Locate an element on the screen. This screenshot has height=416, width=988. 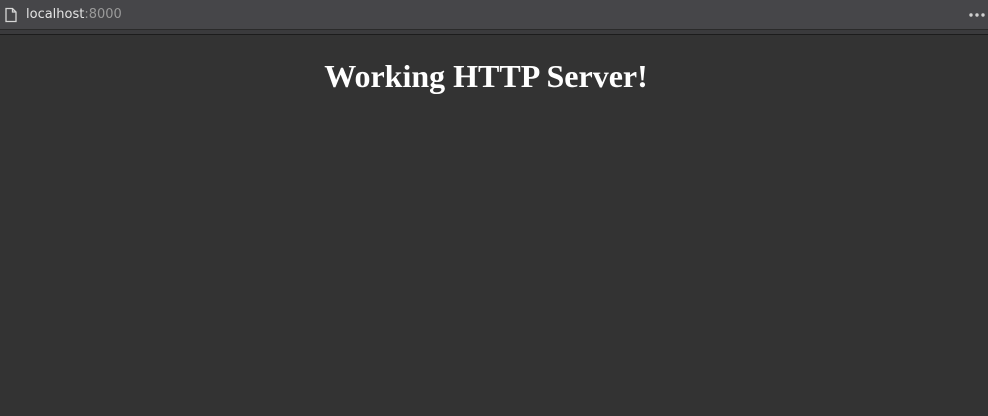
url-display: localhost:8000 is located at coordinates (74, 15).